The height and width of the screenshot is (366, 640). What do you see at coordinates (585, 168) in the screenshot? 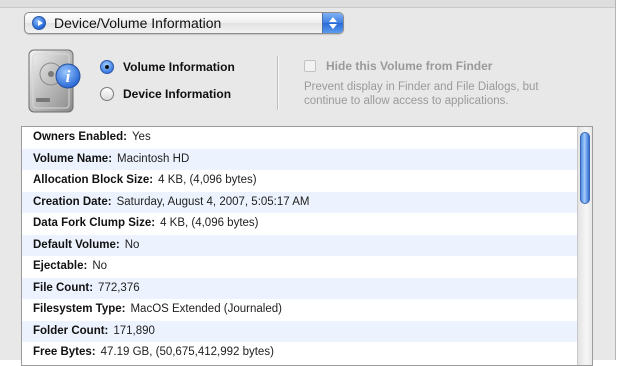
I see `scrollbar-thumb` at bounding box center [585, 168].